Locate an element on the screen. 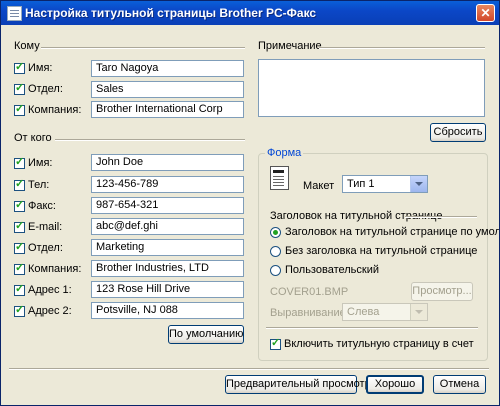 This screenshot has width=500, height=406. to-name-label: Имя: is located at coordinates (40, 68).